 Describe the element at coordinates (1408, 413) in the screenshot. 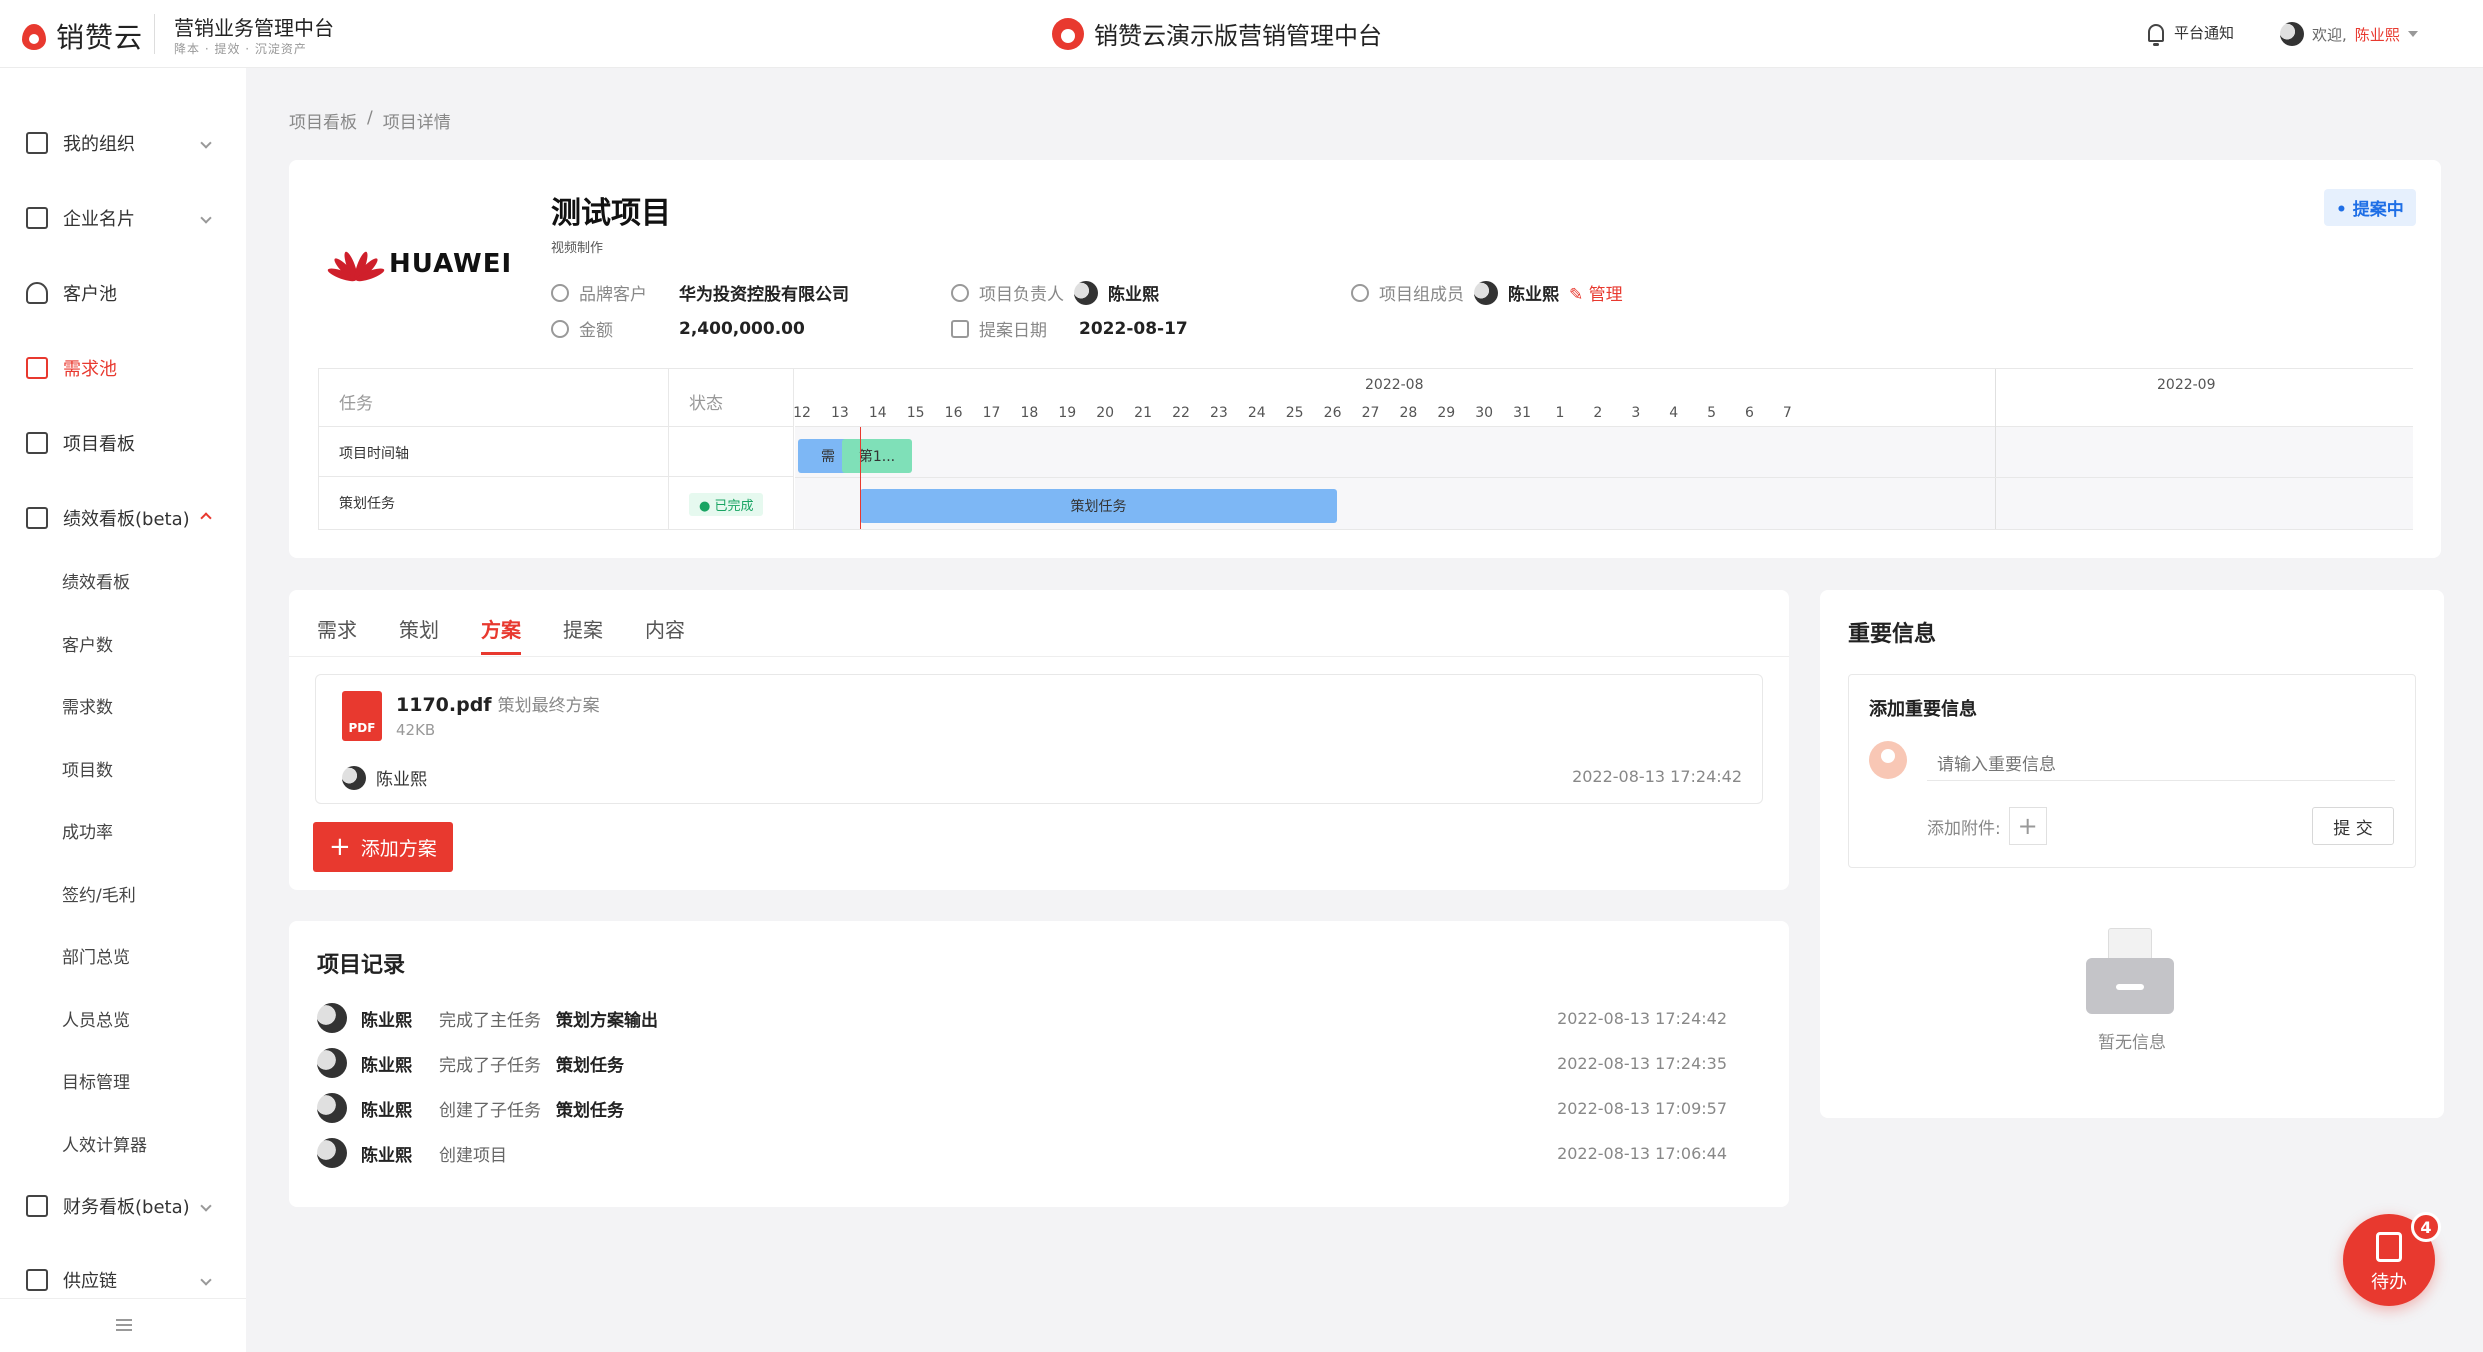

I see `gantt-day-label: 28` at that location.